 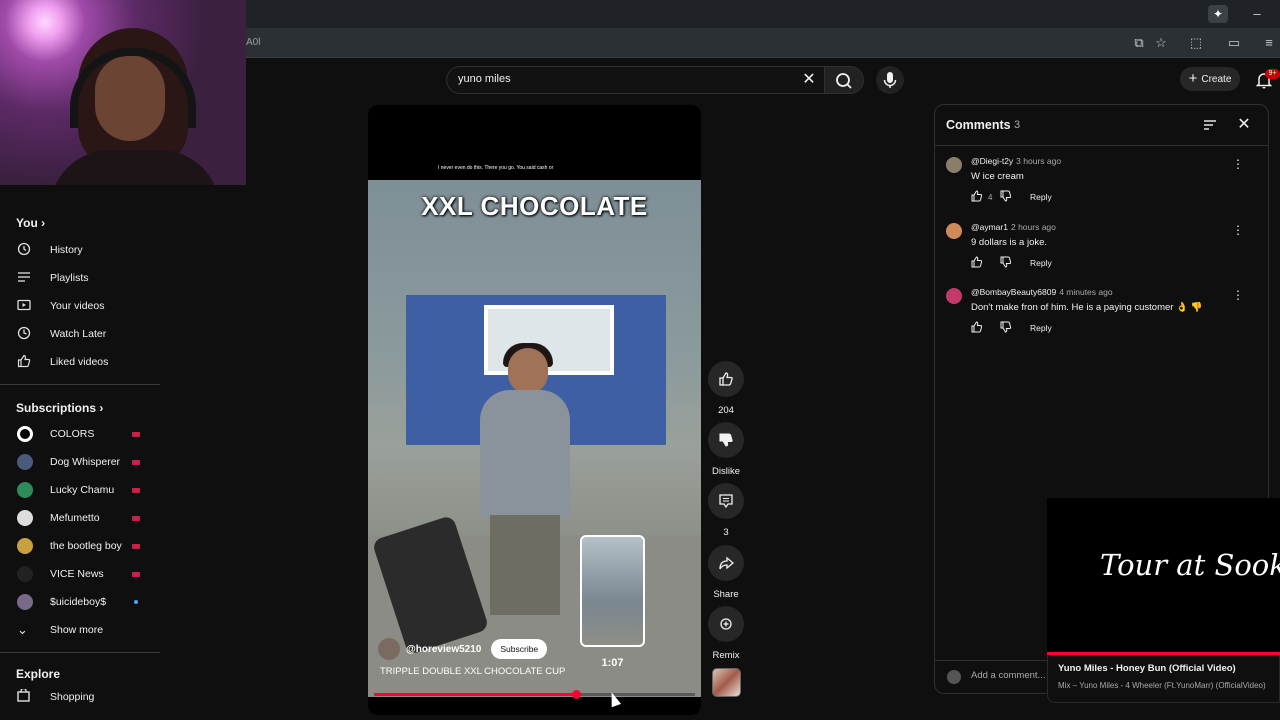 What do you see at coordinates (997, 176) in the screenshot?
I see `comment-text: W ice cream` at bounding box center [997, 176].